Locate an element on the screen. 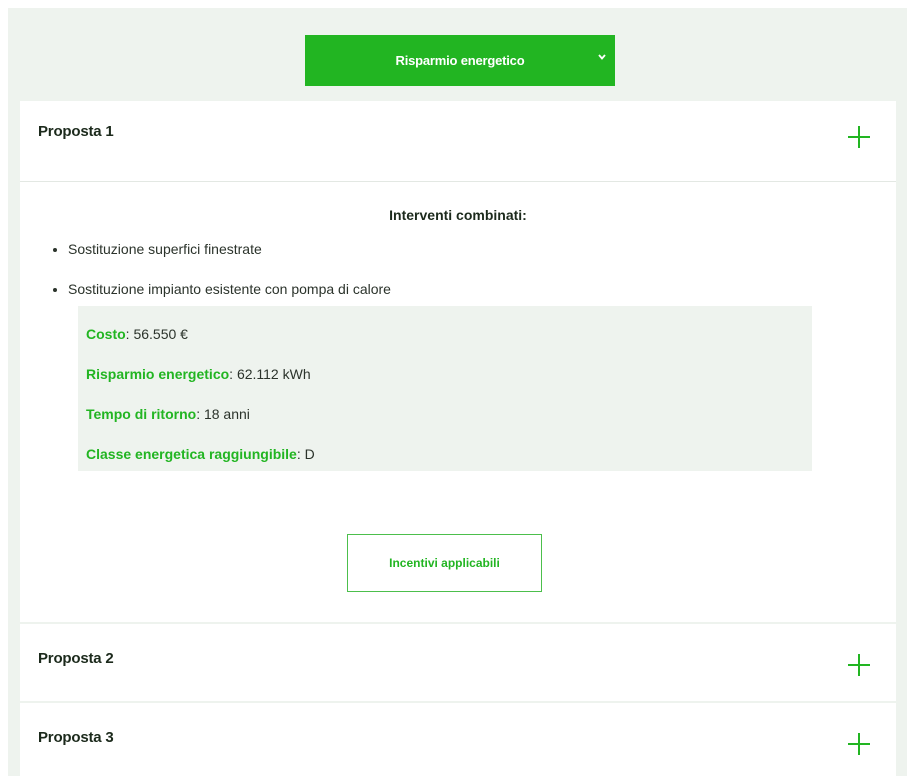  detail-payback-time: Tempo di ritorno: 18 anni is located at coordinates (168, 414).